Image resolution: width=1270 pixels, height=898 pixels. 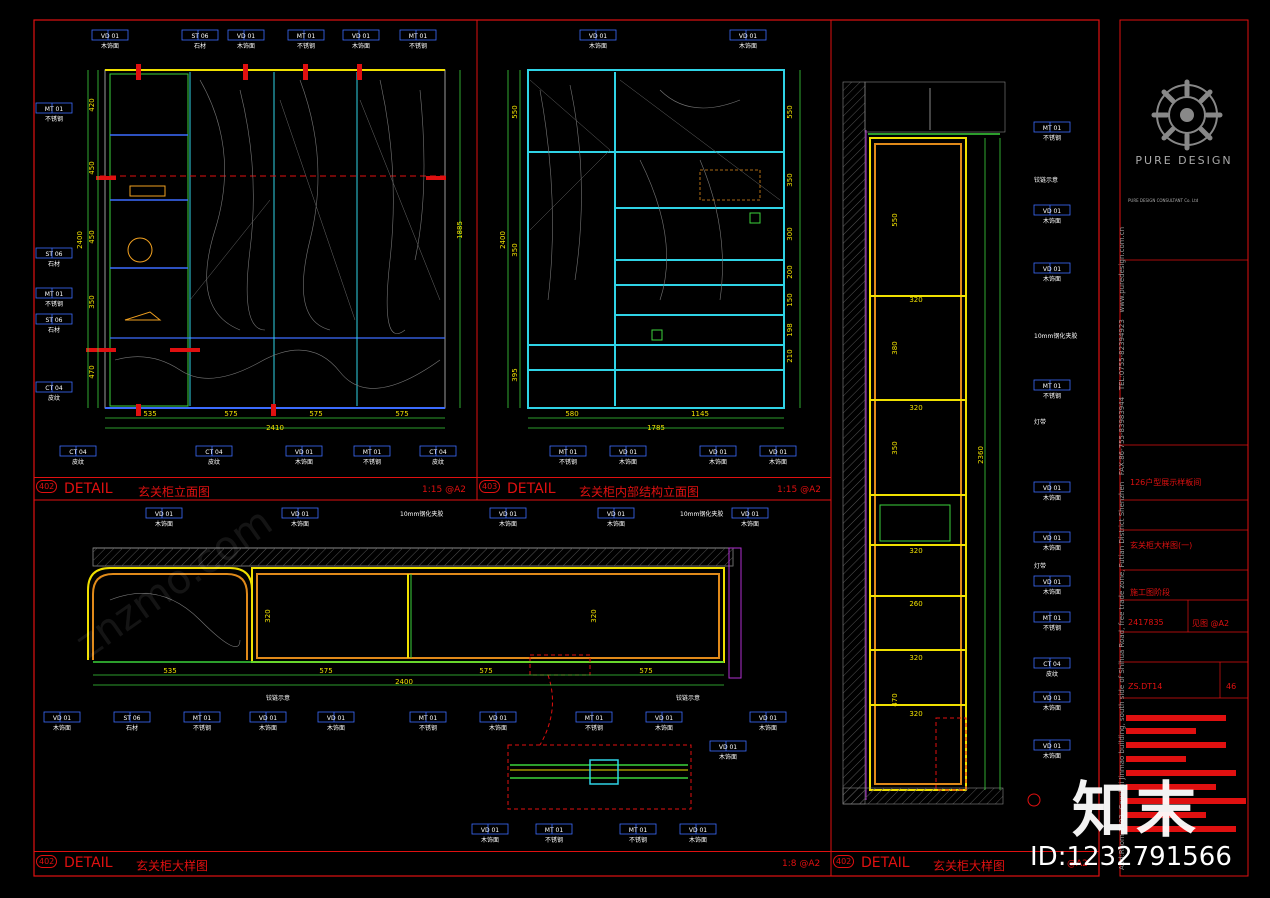 What do you see at coordinates (88, 863) in the screenshot?
I see `panel-3-label: DETAIL` at bounding box center [88, 863].